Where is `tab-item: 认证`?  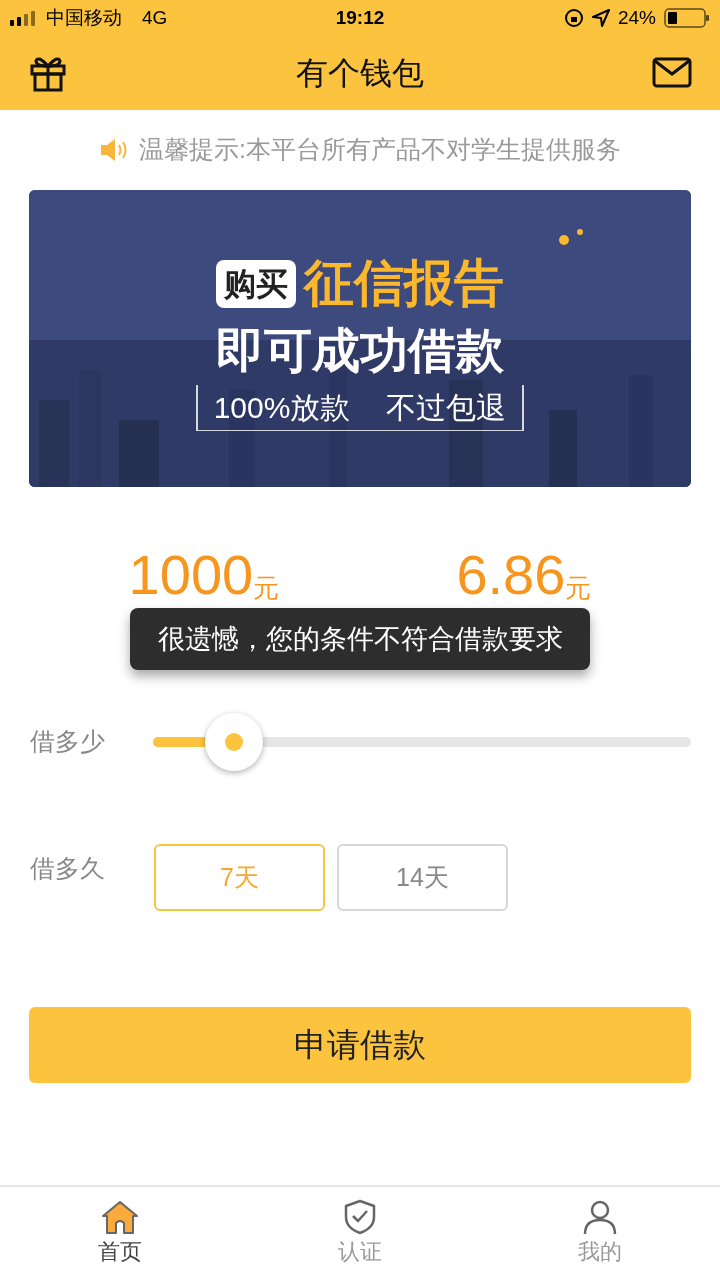
tab-item: 认证 is located at coordinates (360, 1233).